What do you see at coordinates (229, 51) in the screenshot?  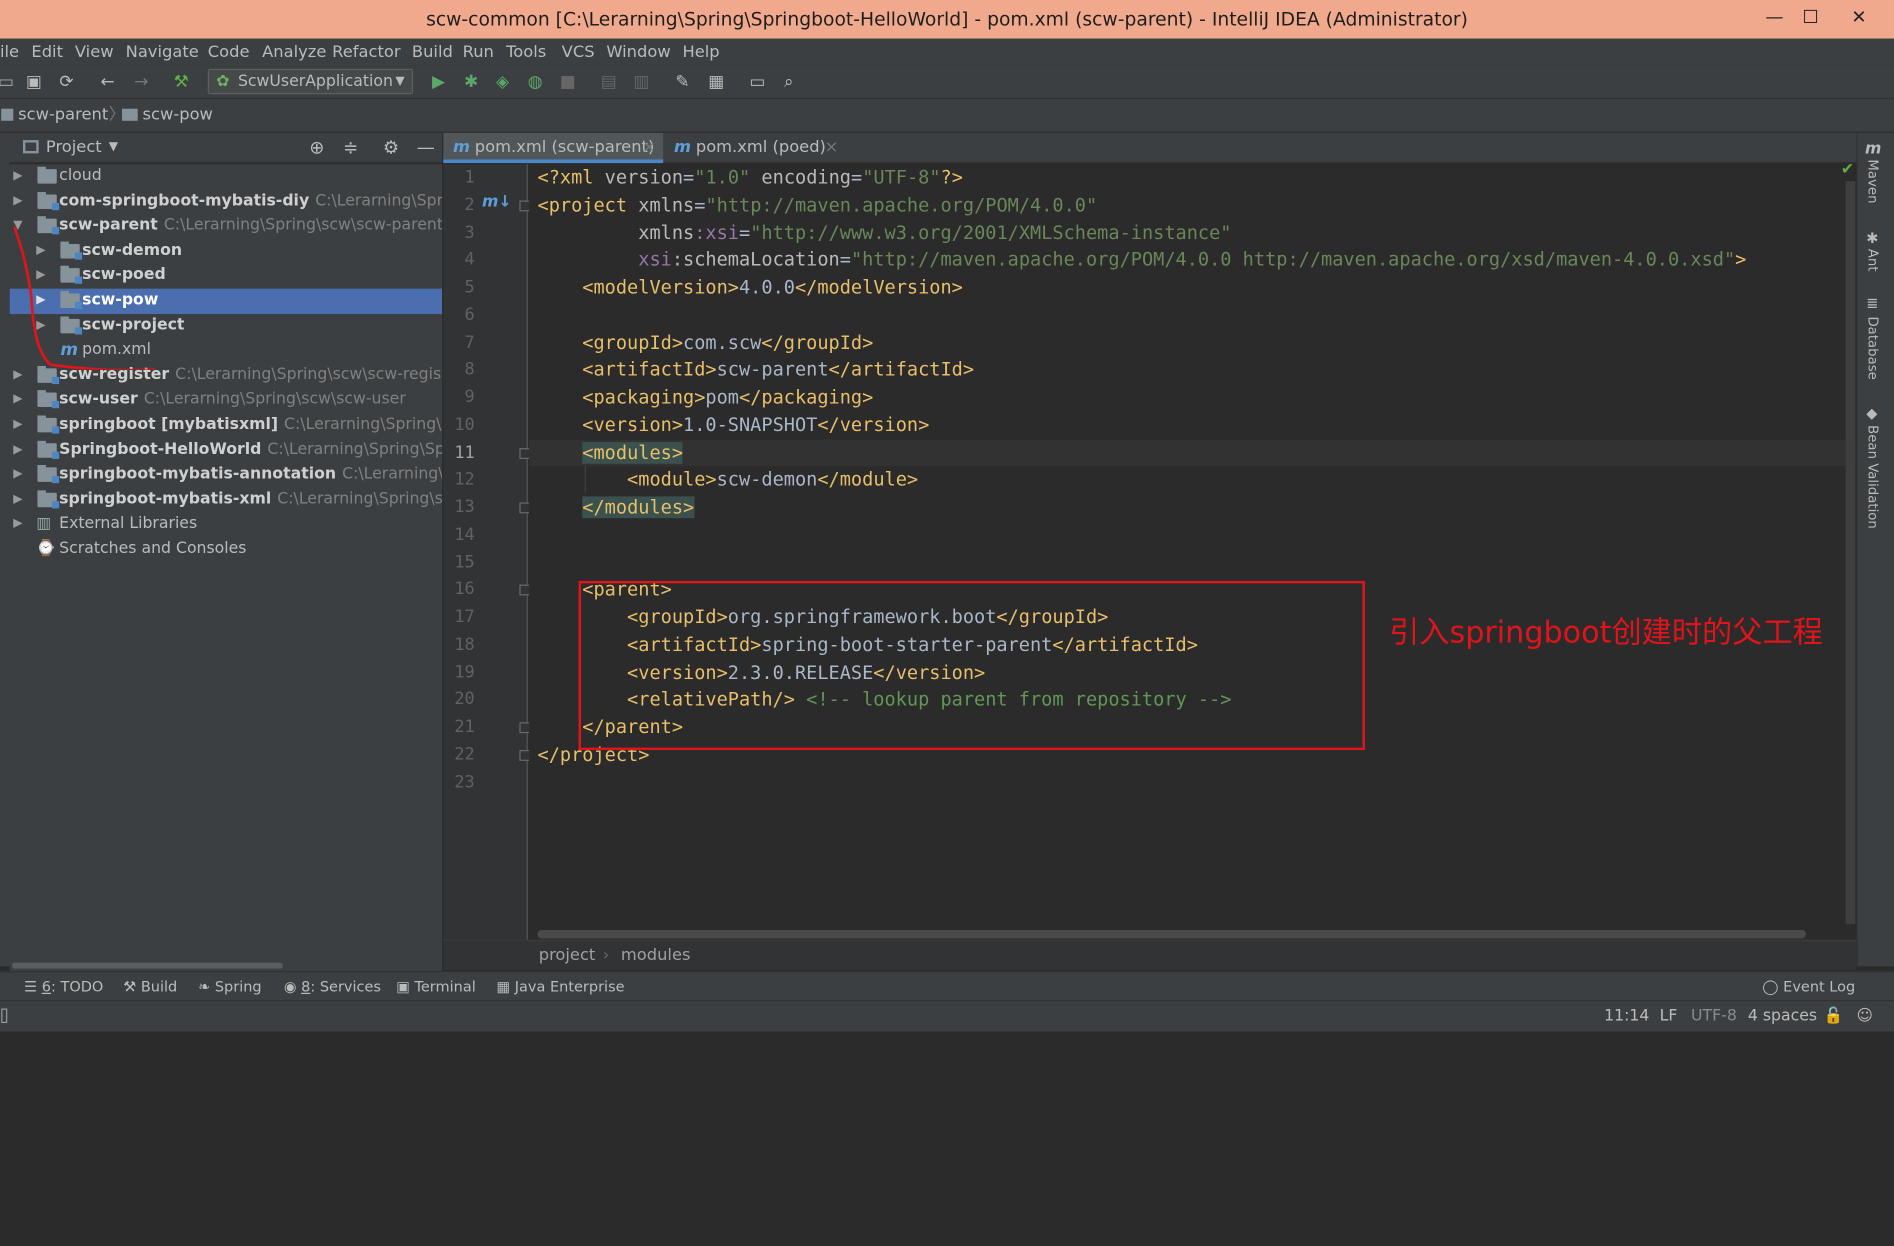 I see `menu-code: Code` at bounding box center [229, 51].